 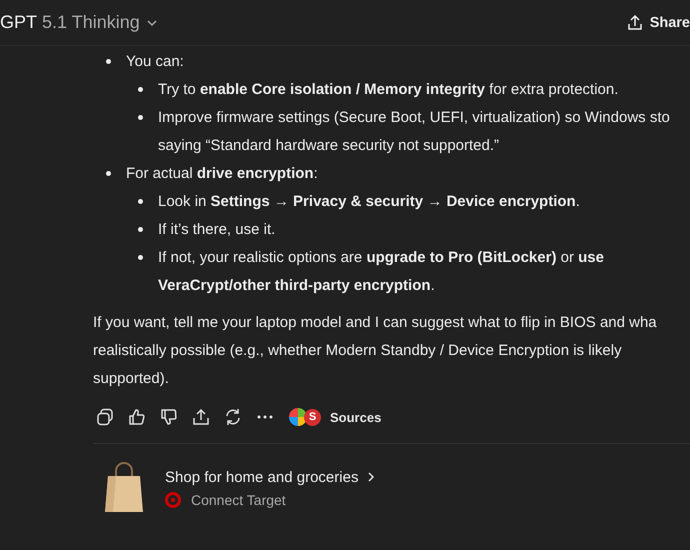 I want to click on source-badge: S, so click(x=312, y=417).